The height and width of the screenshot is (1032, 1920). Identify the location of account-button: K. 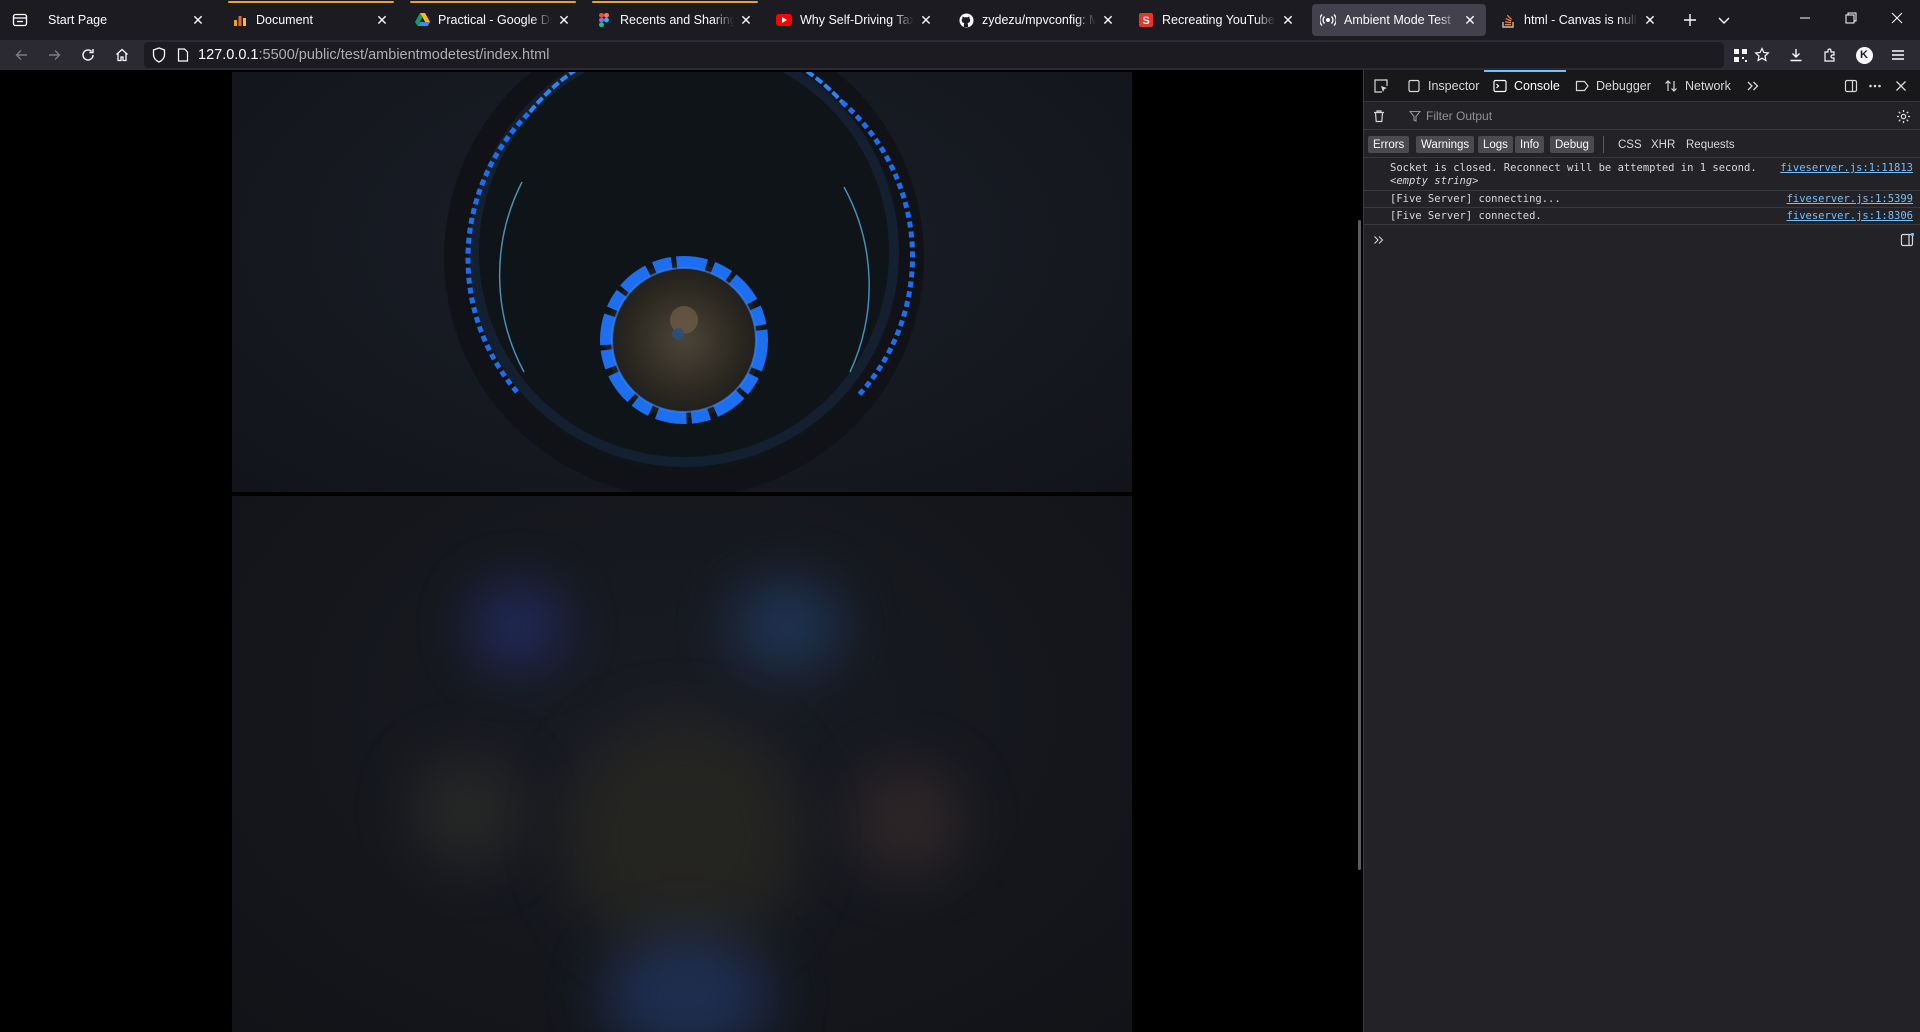
(1864, 55).